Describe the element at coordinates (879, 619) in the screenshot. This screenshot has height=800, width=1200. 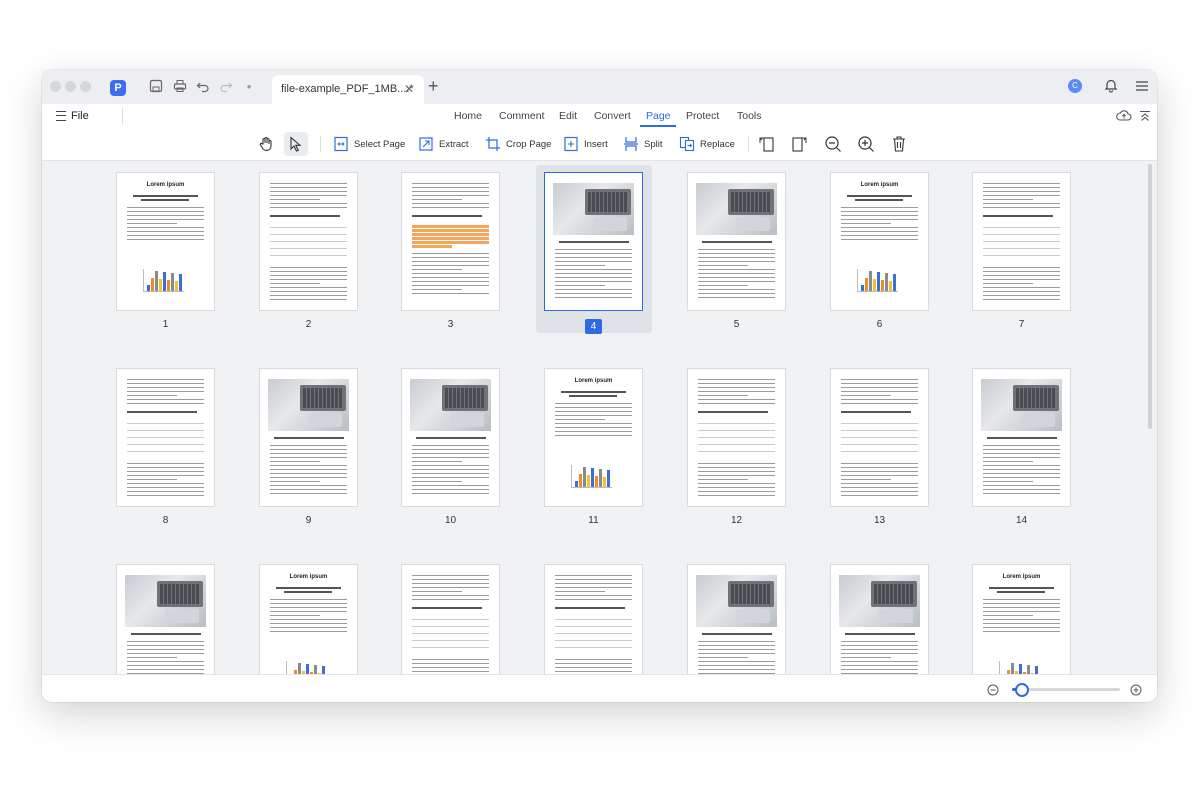
I see `page-preview` at that location.